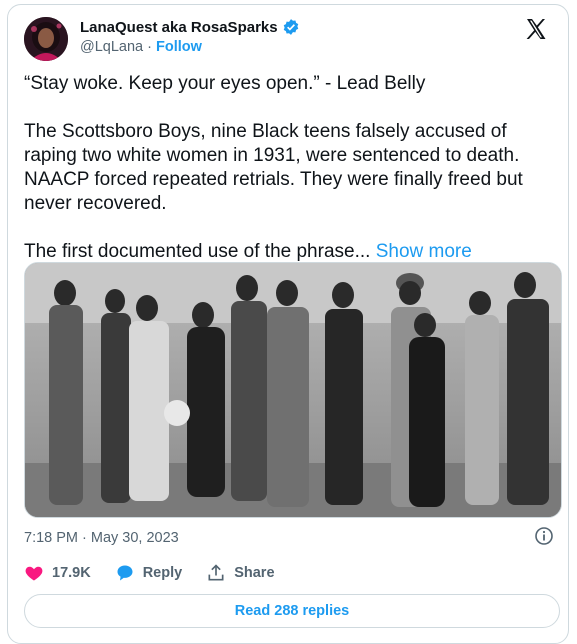 The width and height of the screenshot is (577, 644). Describe the element at coordinates (101, 538) in the screenshot. I see `tweet-timestamp: 7:18 PM · May 30, 2023` at that location.